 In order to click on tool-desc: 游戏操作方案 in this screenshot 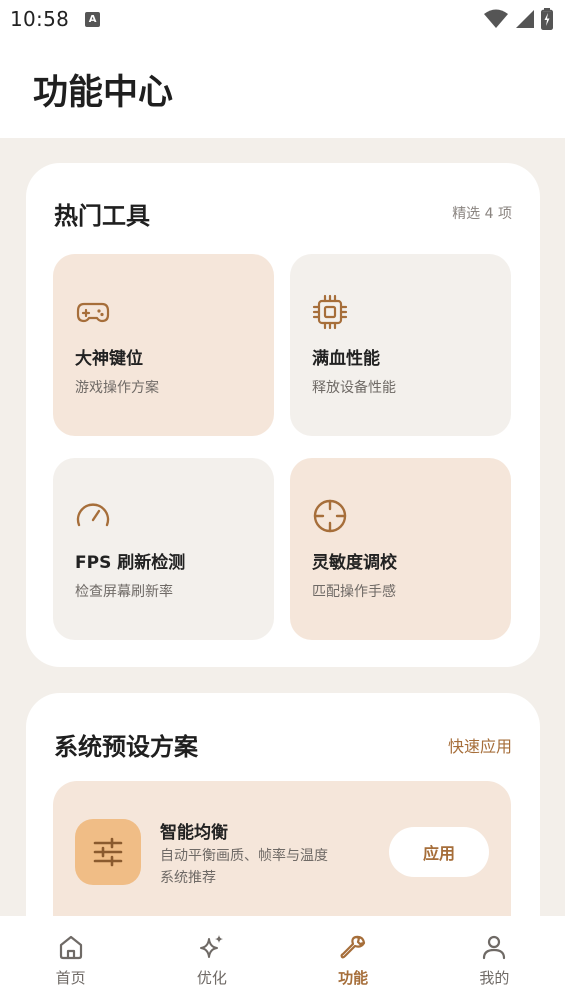, I will do `click(117, 388)`.